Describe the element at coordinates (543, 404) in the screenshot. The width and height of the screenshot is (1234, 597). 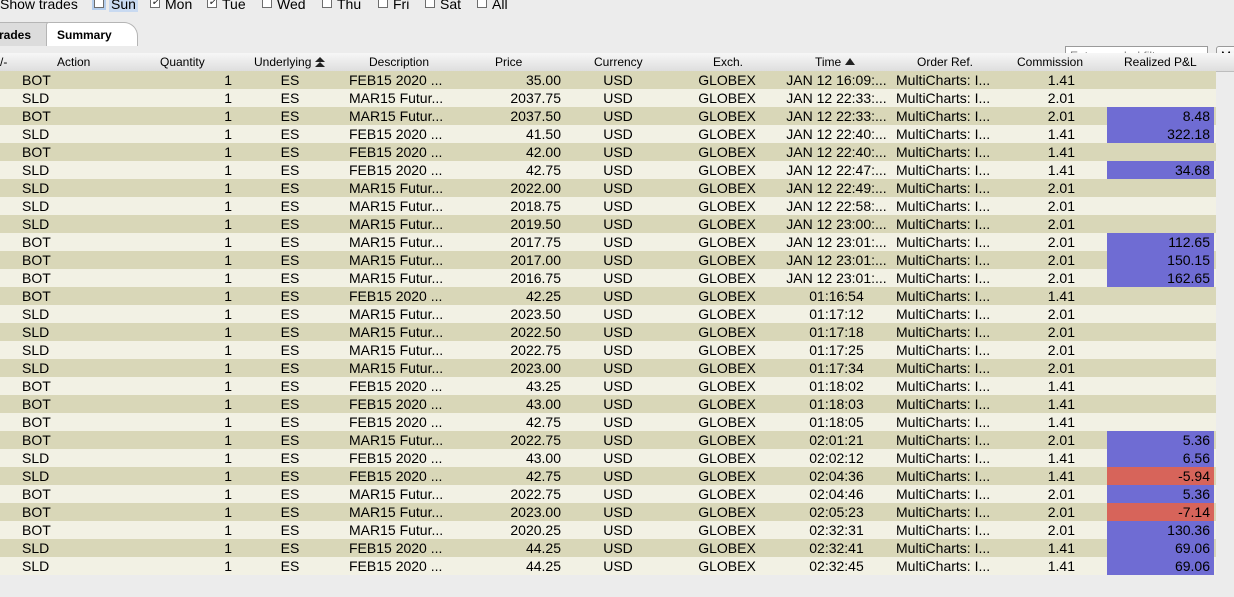
I see `price-cell: 43.00` at that location.